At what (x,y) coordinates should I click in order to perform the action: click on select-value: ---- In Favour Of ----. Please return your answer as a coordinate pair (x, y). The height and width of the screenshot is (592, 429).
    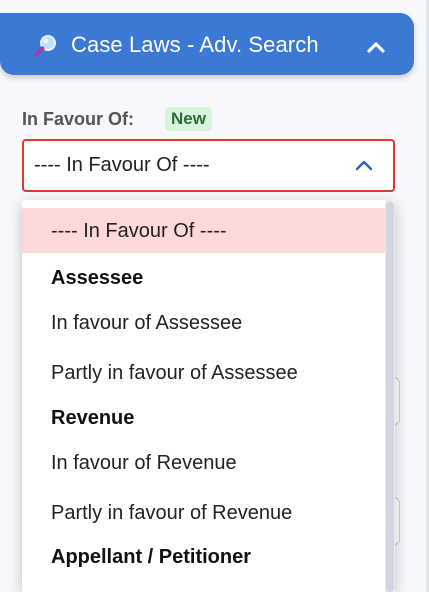
    Looking at the image, I should click on (122, 165).